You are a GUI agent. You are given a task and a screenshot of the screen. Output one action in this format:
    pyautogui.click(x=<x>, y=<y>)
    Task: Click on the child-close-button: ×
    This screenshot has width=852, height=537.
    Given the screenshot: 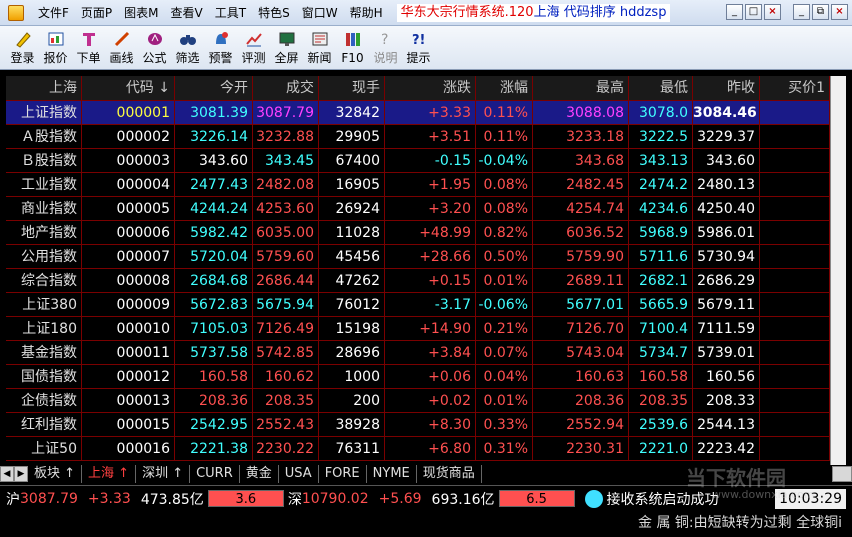 What is the action you would take?
    pyautogui.click(x=839, y=12)
    